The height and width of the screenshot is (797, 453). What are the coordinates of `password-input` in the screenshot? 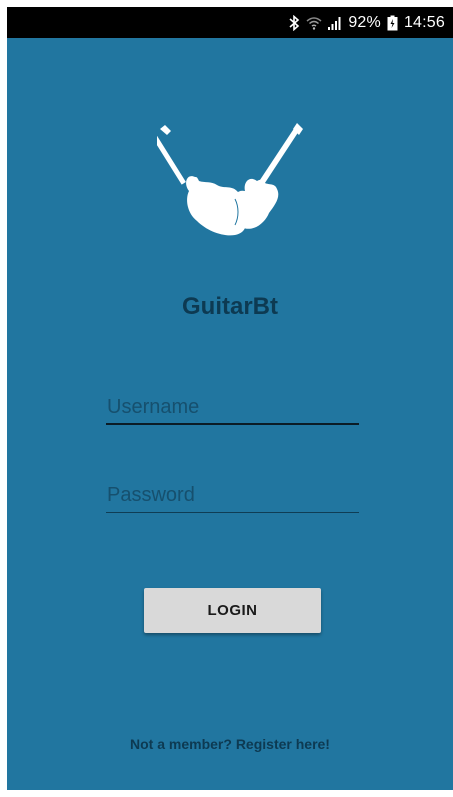 It's located at (232, 496).